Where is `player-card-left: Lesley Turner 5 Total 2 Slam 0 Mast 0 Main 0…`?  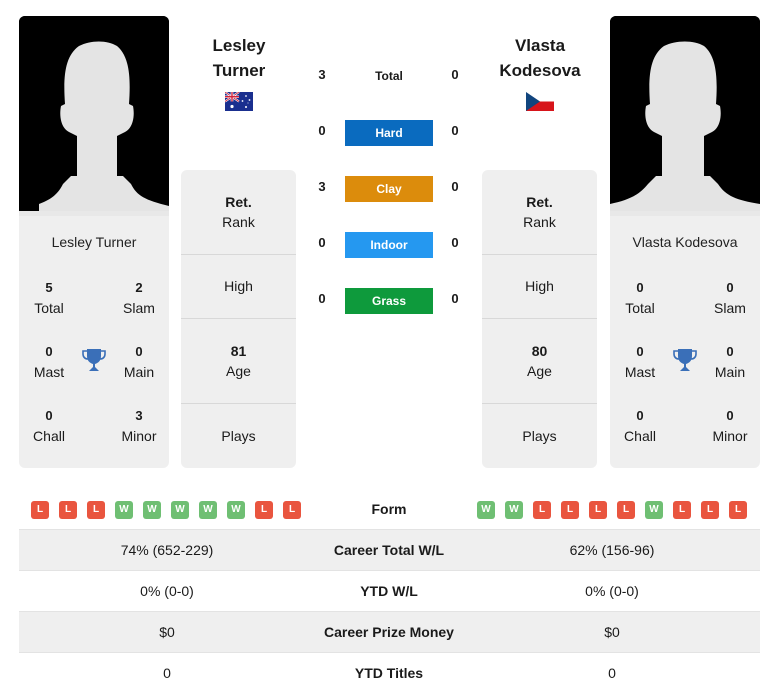 player-card-left: Lesley Turner 5 Total 2 Slam 0 Mast 0 Main 0… is located at coordinates (94, 342).